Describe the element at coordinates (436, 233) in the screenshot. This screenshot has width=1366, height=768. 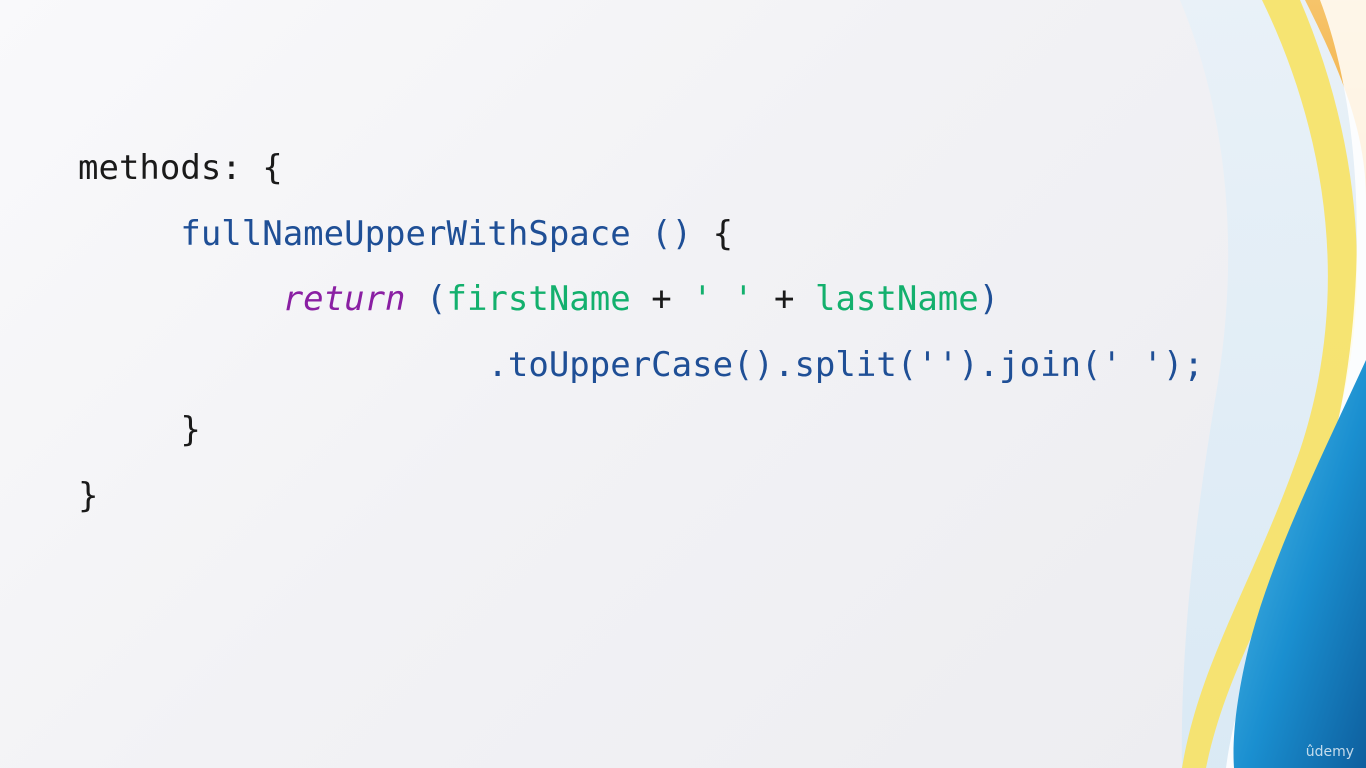
I see `method-name: fullNameUpperWithSpace ()` at that location.